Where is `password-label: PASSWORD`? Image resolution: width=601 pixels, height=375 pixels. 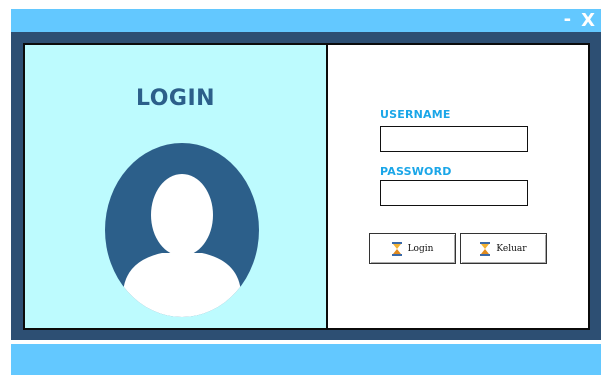
password-label: PASSWORD is located at coordinates (416, 171).